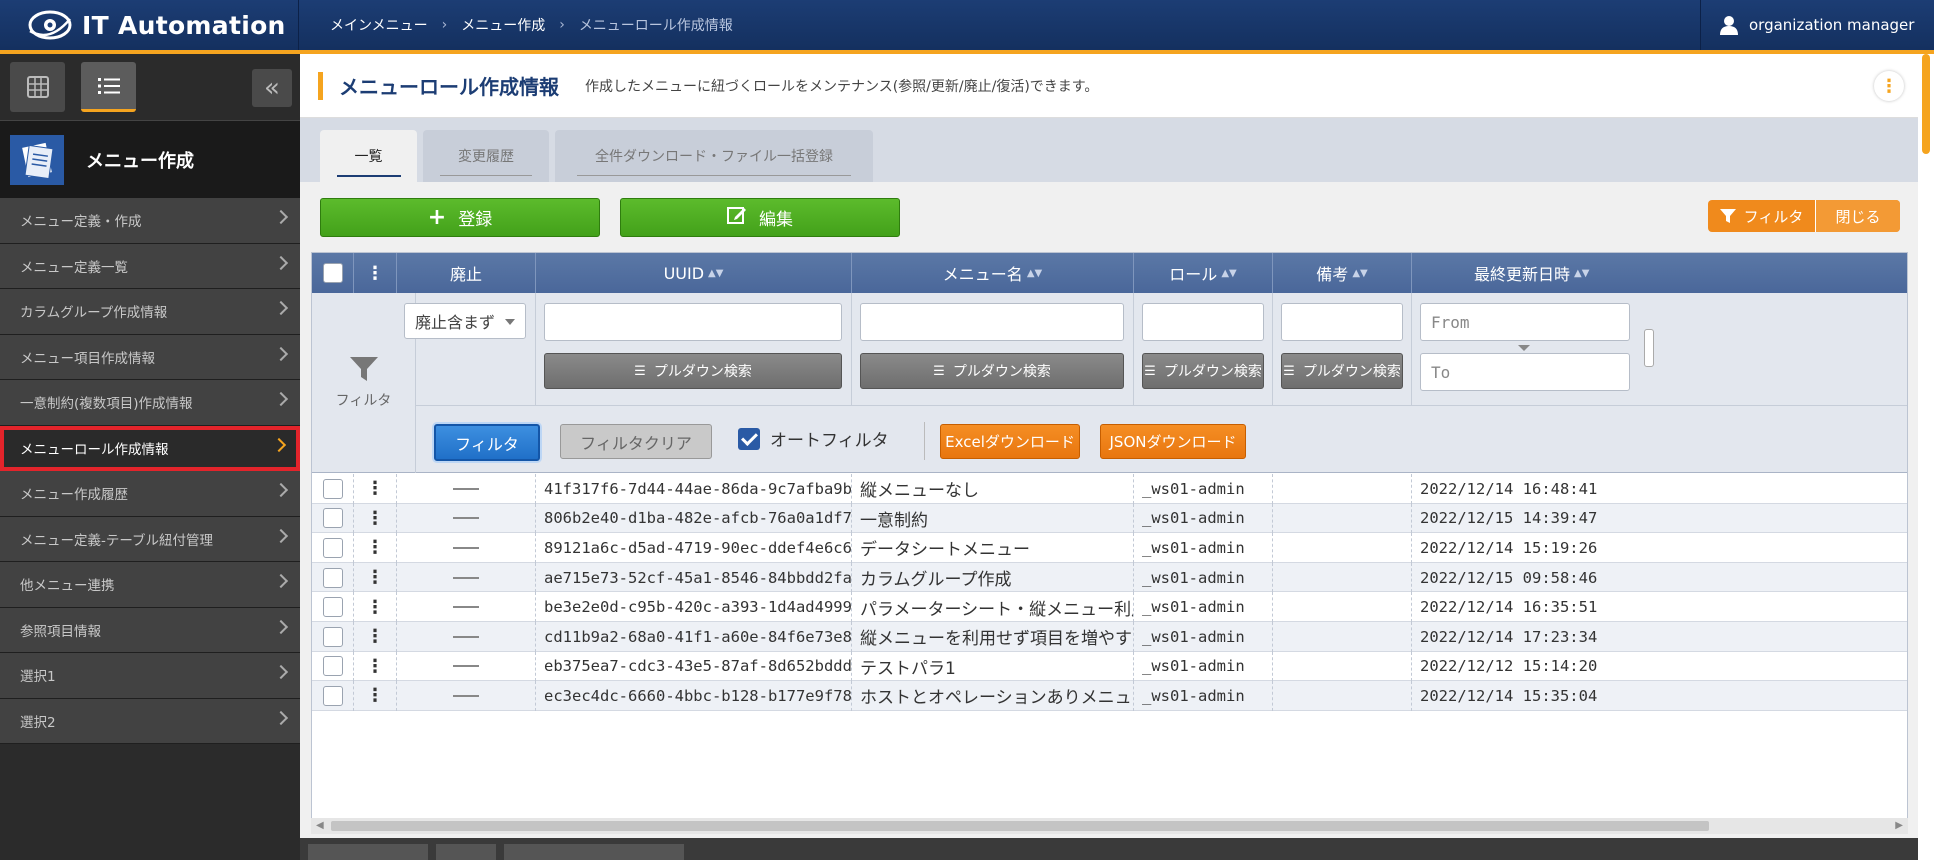  I want to click on filter-discard-cell: 廃止含まず, so click(466, 349).